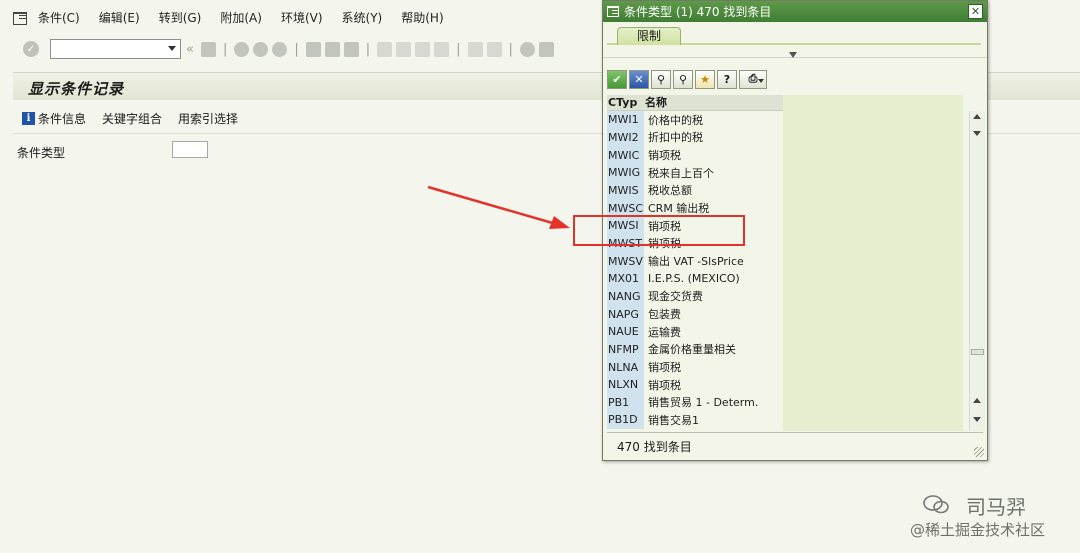 Image resolution: width=1080 pixels, height=553 pixels. Describe the element at coordinates (242, 49) in the screenshot. I see `back-icon` at that location.